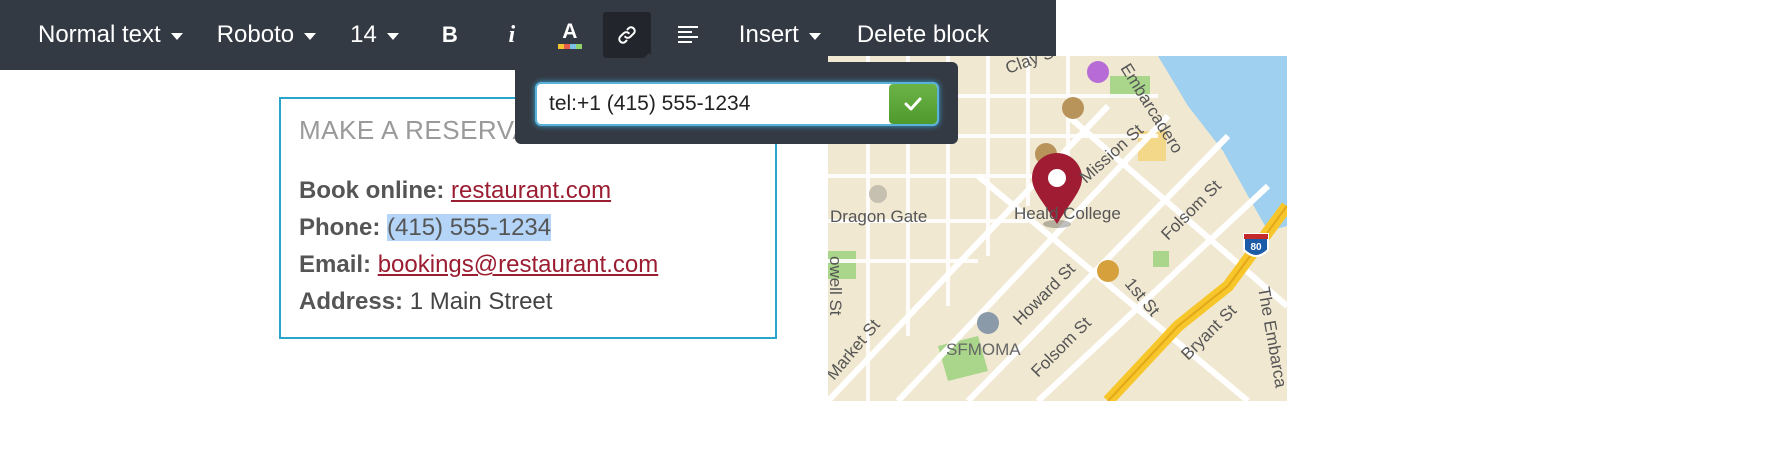  I want to click on hotel-icon, so click(1098, 72).